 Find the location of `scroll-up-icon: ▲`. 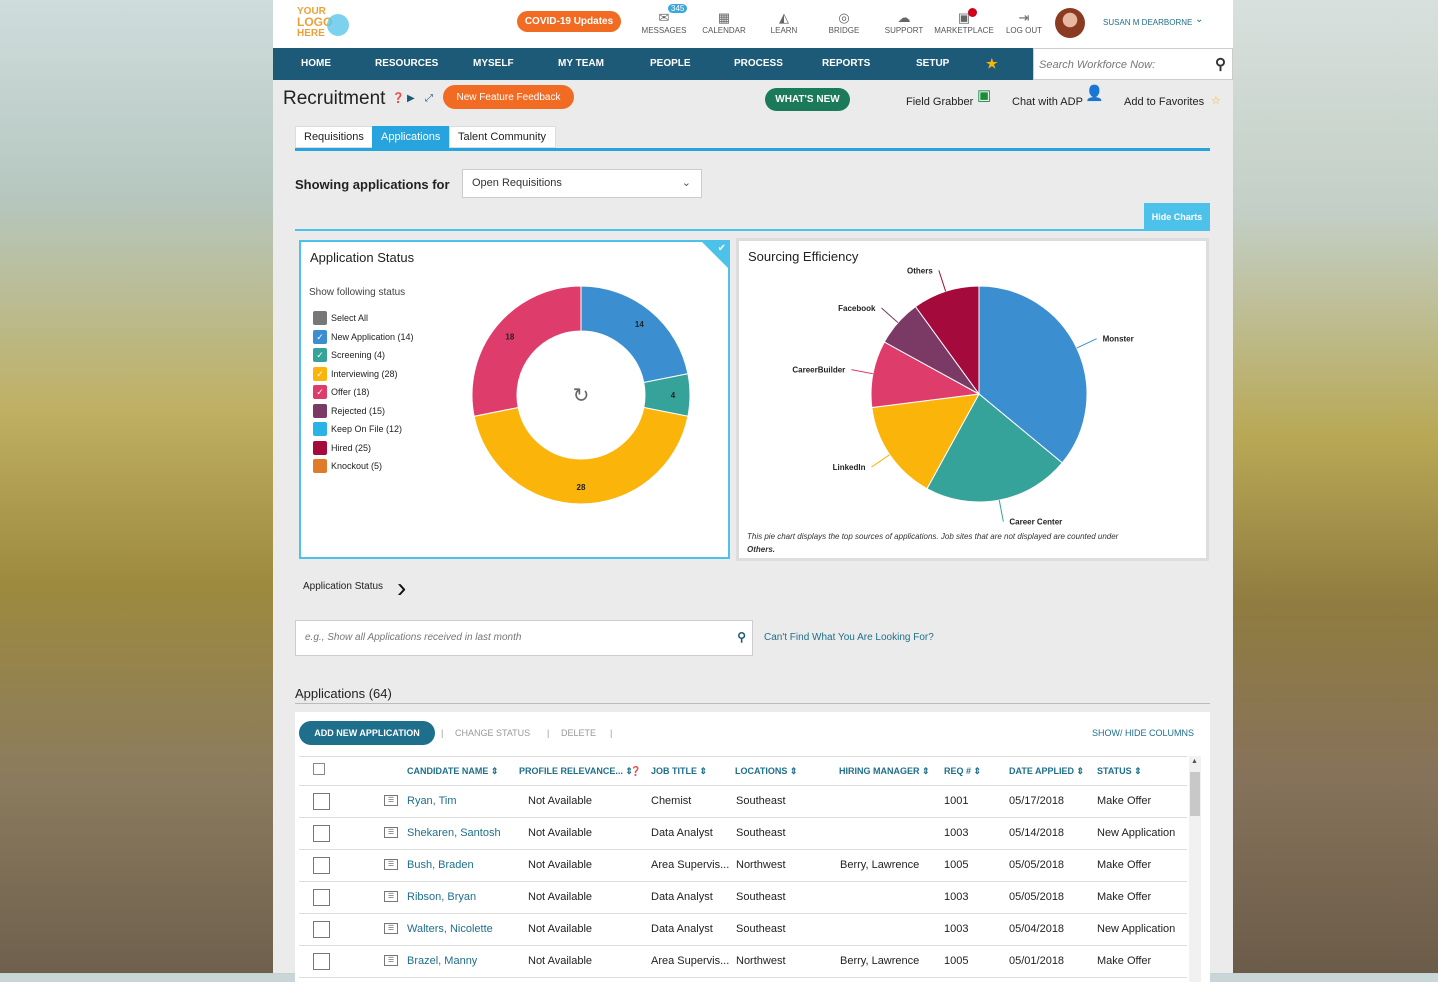

scroll-up-icon: ▲ is located at coordinates (1194, 761).